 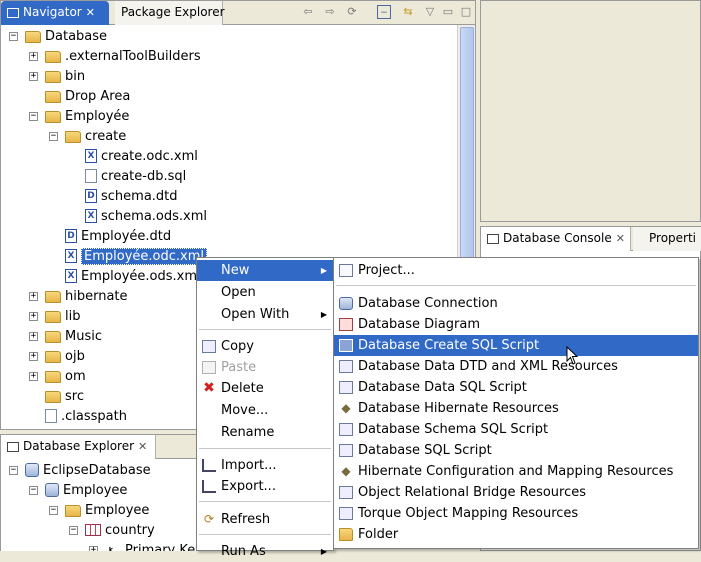 What do you see at coordinates (54, 317) in the screenshot?
I see `tree-item: + lib` at bounding box center [54, 317].